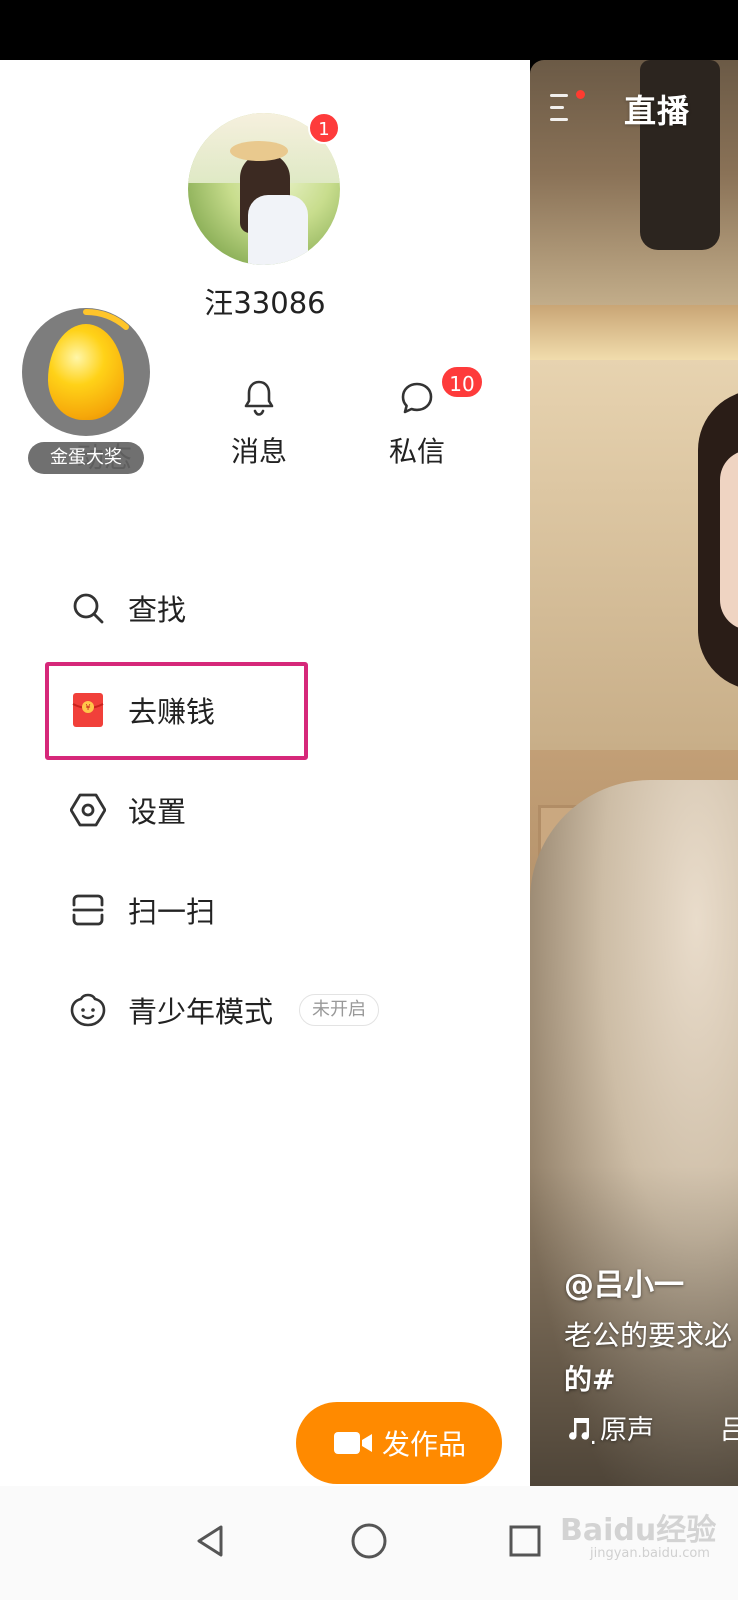  I want to click on menu-item-scan: 扫一扫, so click(142, 910).